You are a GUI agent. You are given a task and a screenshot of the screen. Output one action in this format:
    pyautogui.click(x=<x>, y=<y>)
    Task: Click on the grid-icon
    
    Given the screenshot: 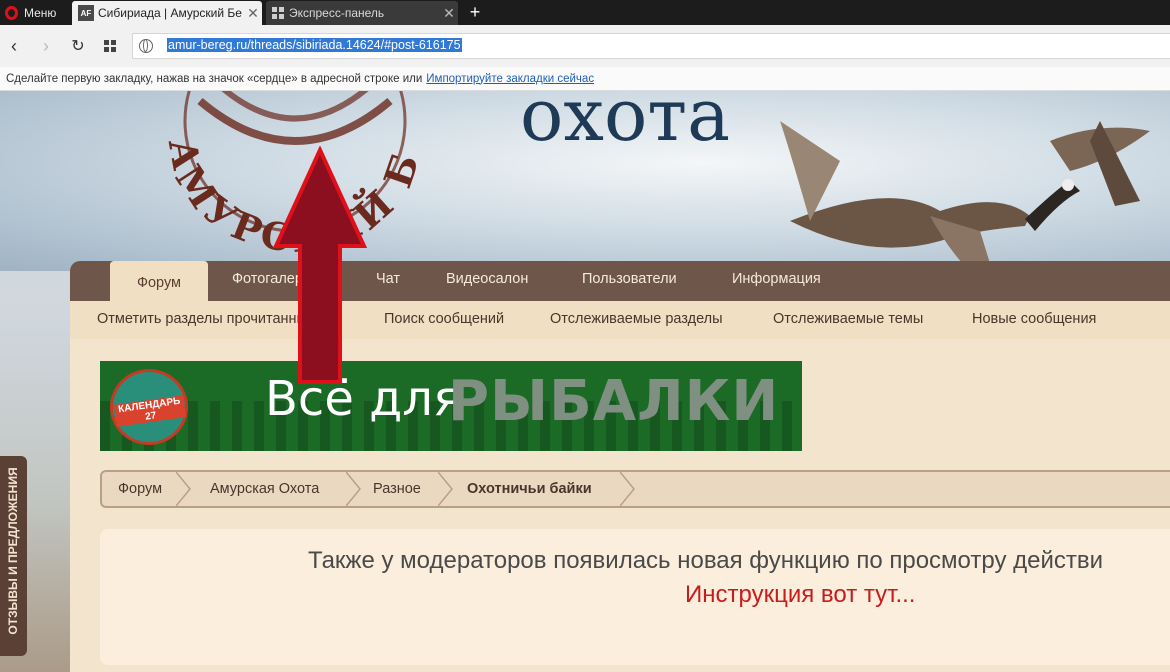 What is the action you would take?
    pyautogui.click(x=110, y=46)
    